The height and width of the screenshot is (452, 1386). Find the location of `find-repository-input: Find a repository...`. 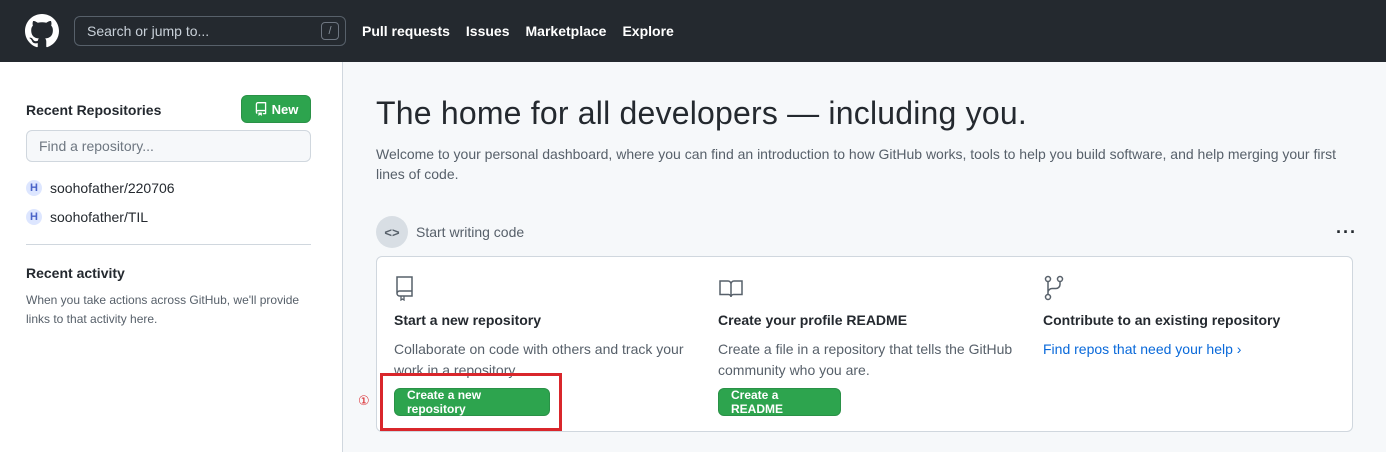

find-repository-input: Find a repository... is located at coordinates (168, 146).